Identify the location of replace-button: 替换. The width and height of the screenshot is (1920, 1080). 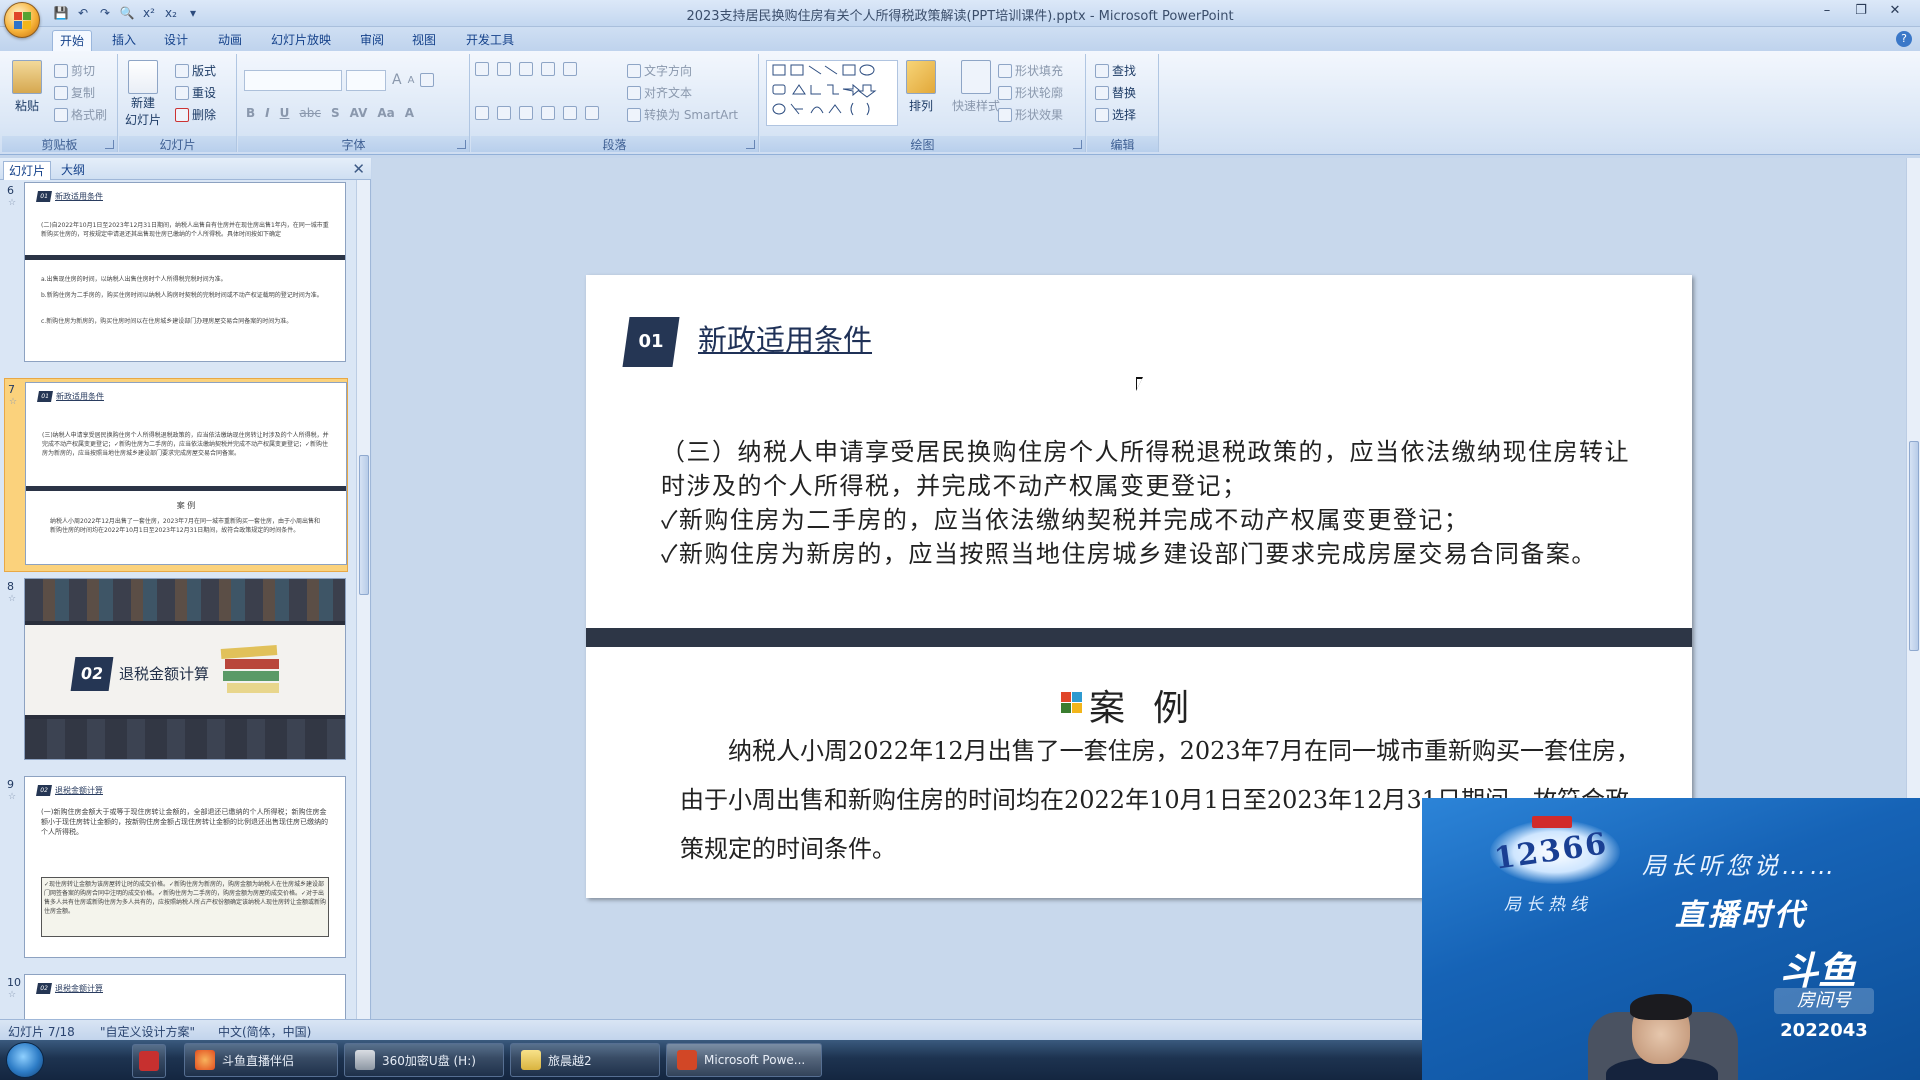
(1115, 92).